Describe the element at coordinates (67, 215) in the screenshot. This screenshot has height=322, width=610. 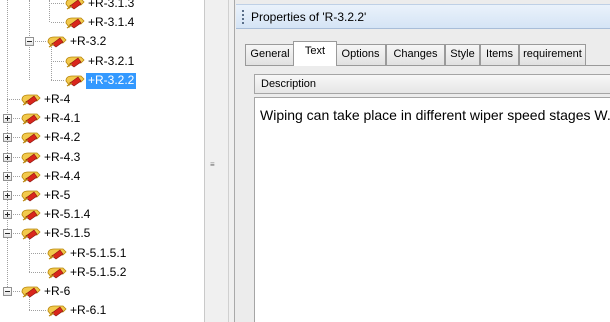
I see `tree-node-label: +R-5.1.4` at that location.